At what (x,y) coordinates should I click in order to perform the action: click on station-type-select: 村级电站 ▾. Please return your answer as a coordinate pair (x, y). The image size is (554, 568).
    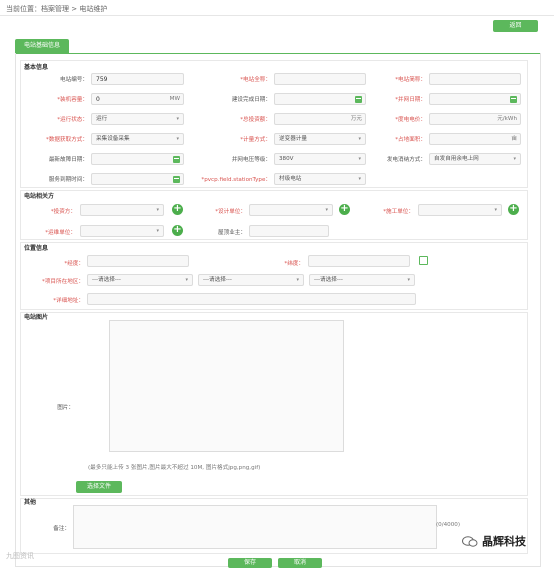
    Looking at the image, I should click on (320, 179).